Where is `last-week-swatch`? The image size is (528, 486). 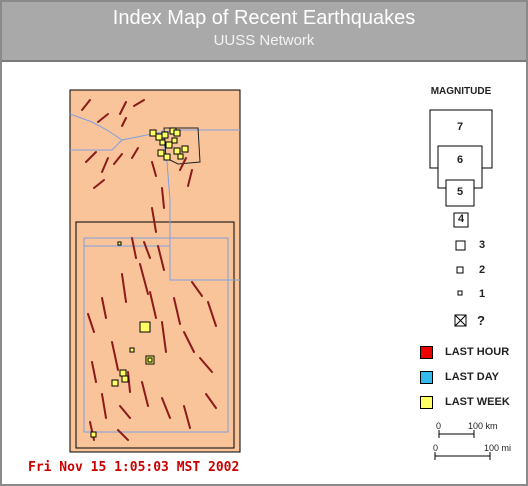 last-week-swatch is located at coordinates (426, 402).